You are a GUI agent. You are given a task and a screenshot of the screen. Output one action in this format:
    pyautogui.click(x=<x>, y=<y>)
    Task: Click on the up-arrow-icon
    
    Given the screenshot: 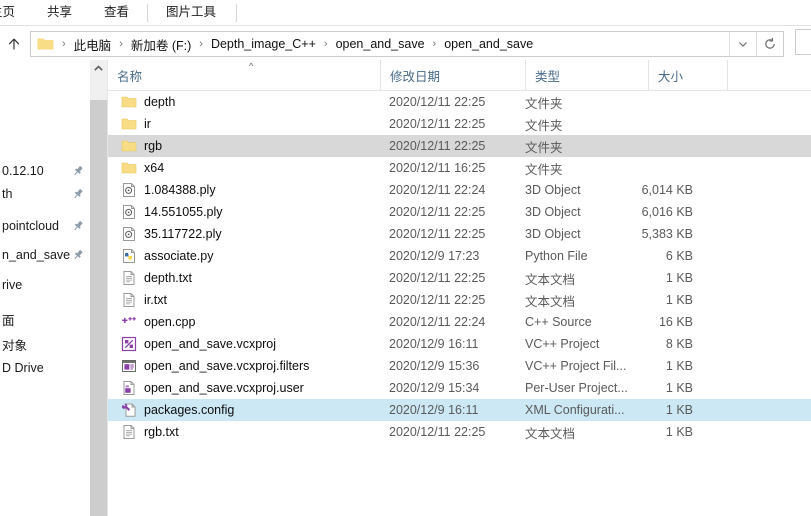 What is the action you would take?
    pyautogui.click(x=14, y=44)
    